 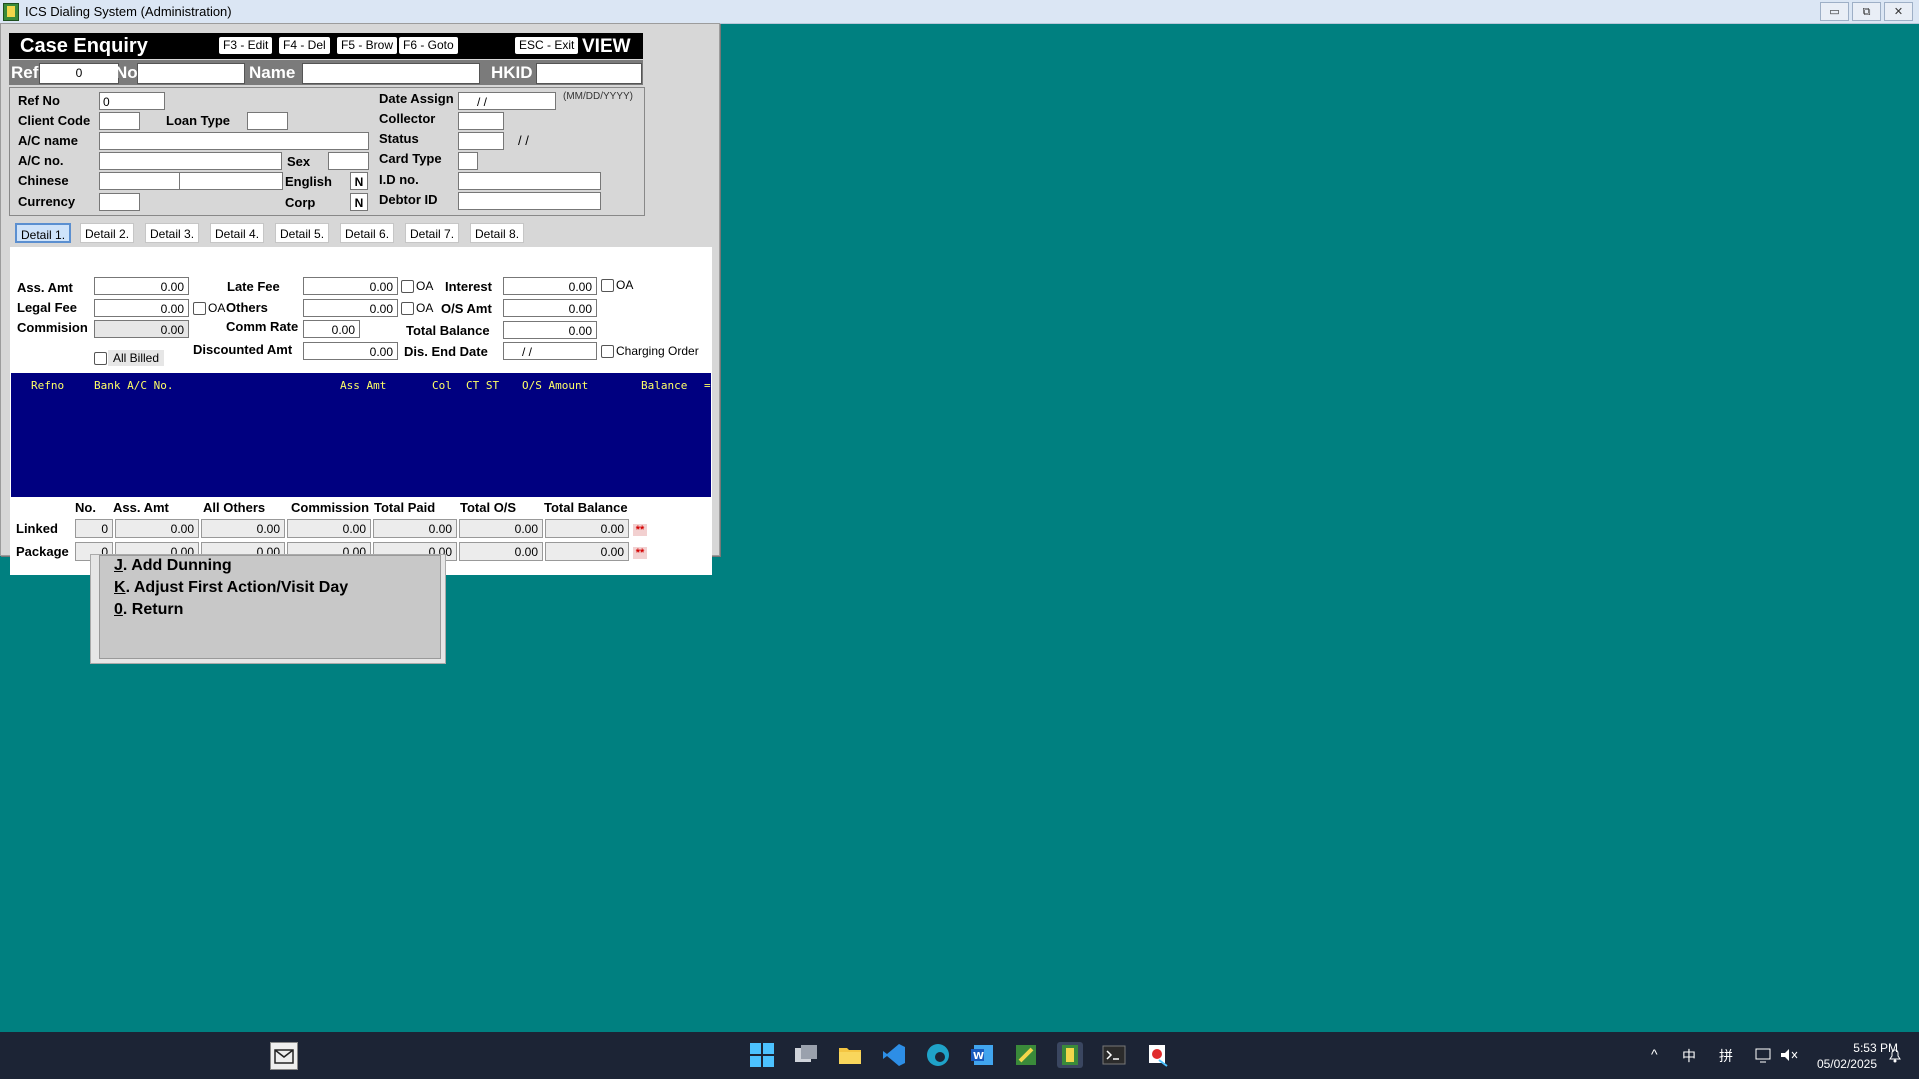 What do you see at coordinates (425, 308) in the screenshot?
I see `others-oa-label: OA` at bounding box center [425, 308].